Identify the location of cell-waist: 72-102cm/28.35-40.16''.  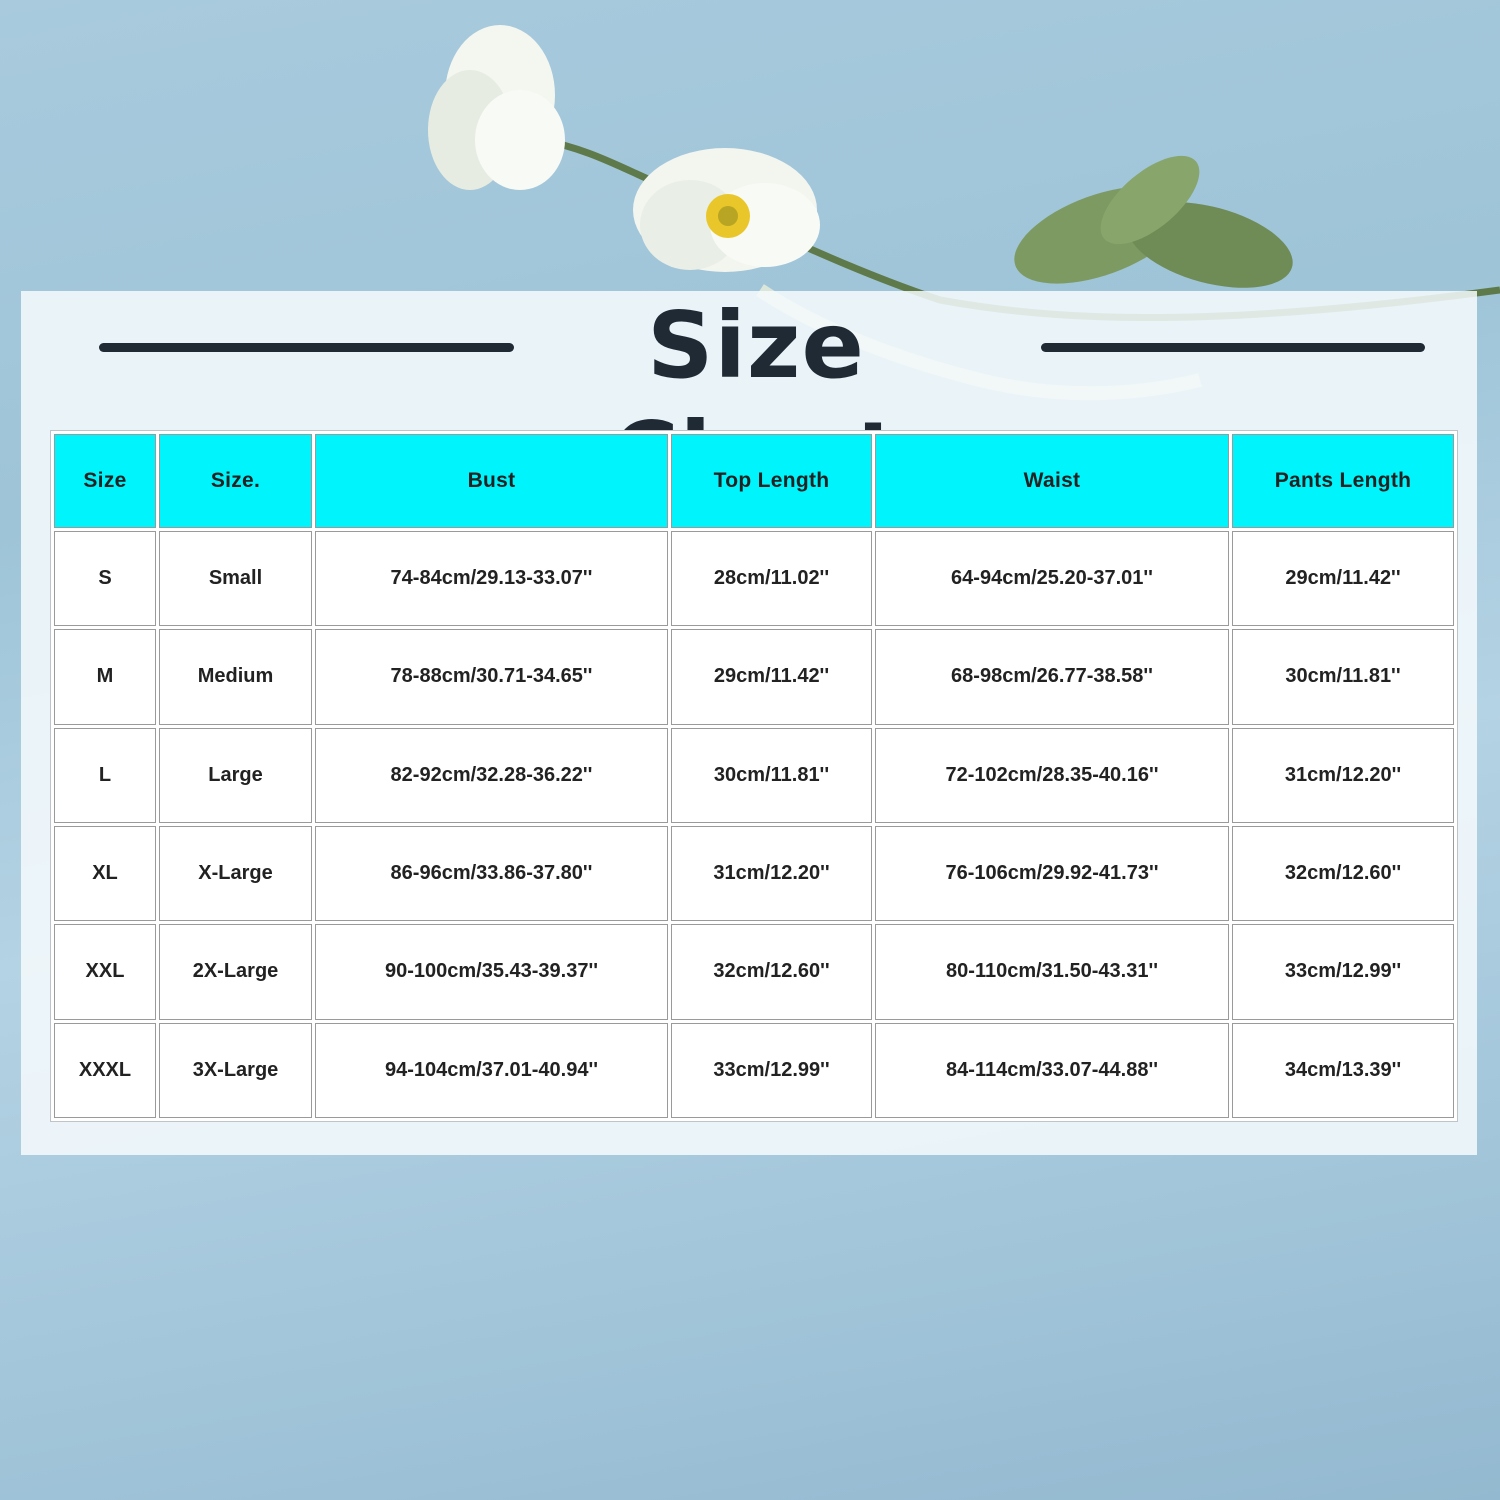
(1052, 775).